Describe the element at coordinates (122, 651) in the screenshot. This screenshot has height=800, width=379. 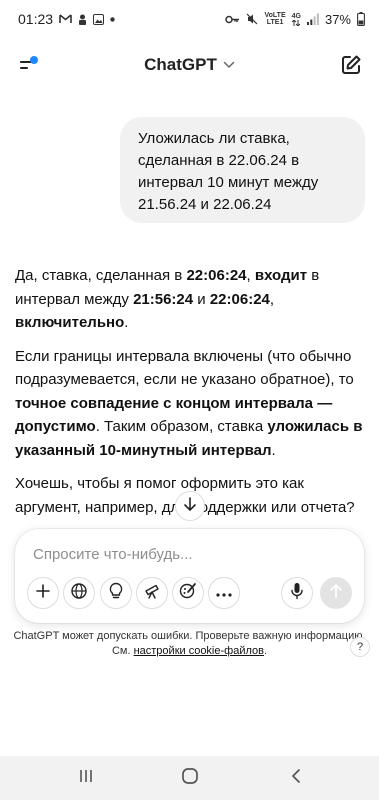
I see `disclaimer-prefix: См.` at that location.